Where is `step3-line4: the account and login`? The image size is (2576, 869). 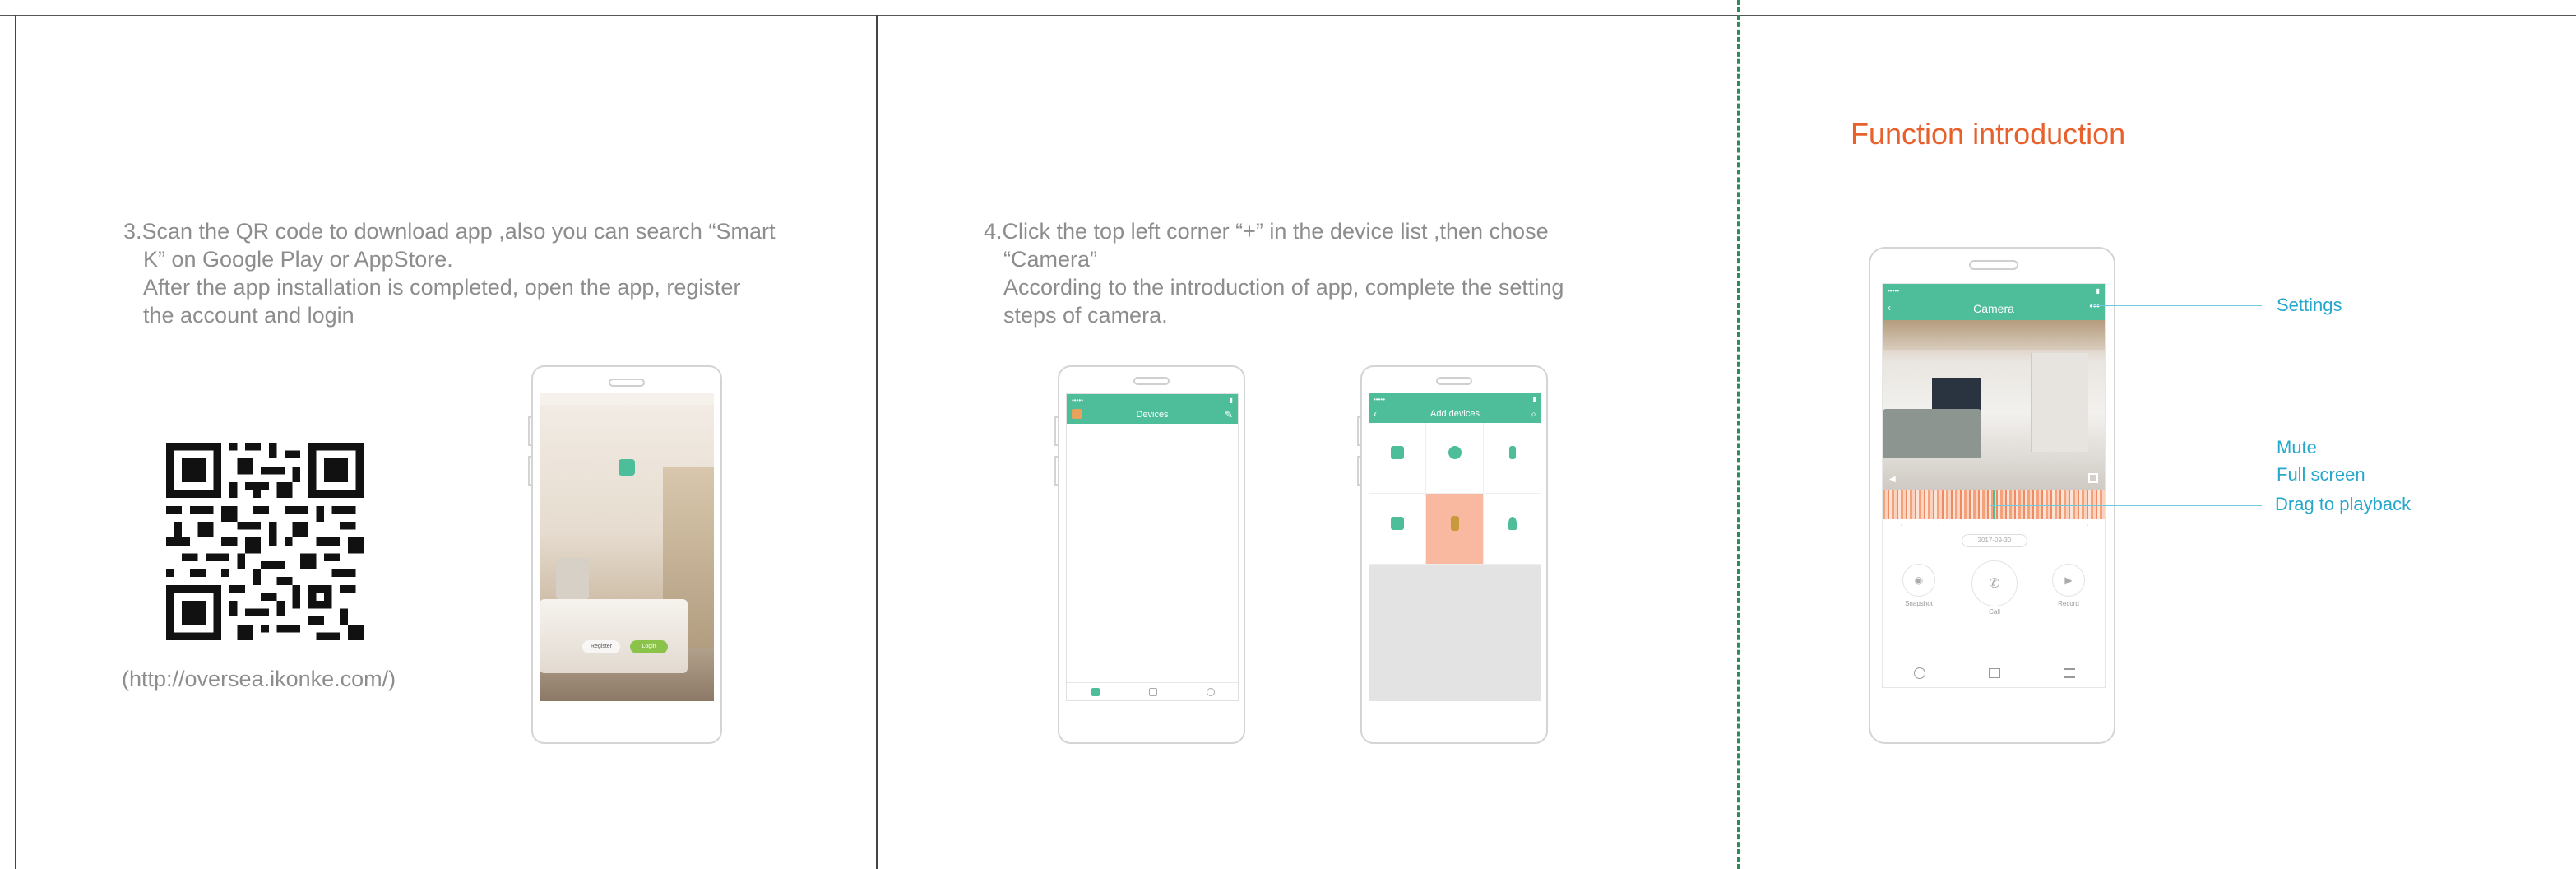
step3-line4: the account and login is located at coordinates (249, 315).